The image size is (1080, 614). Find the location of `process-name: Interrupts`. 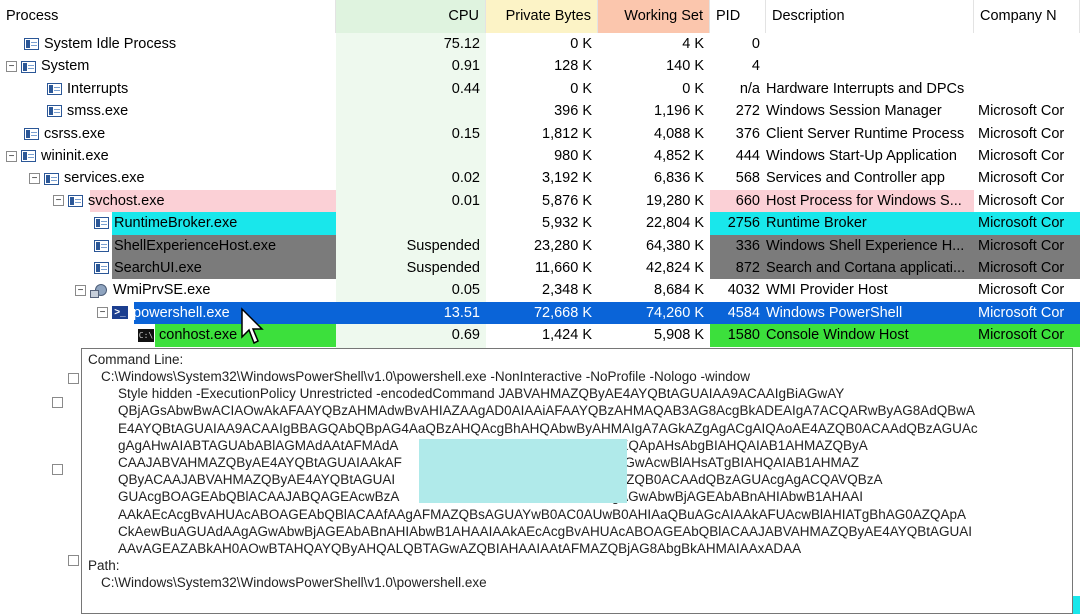

process-name: Interrupts is located at coordinates (98, 88).